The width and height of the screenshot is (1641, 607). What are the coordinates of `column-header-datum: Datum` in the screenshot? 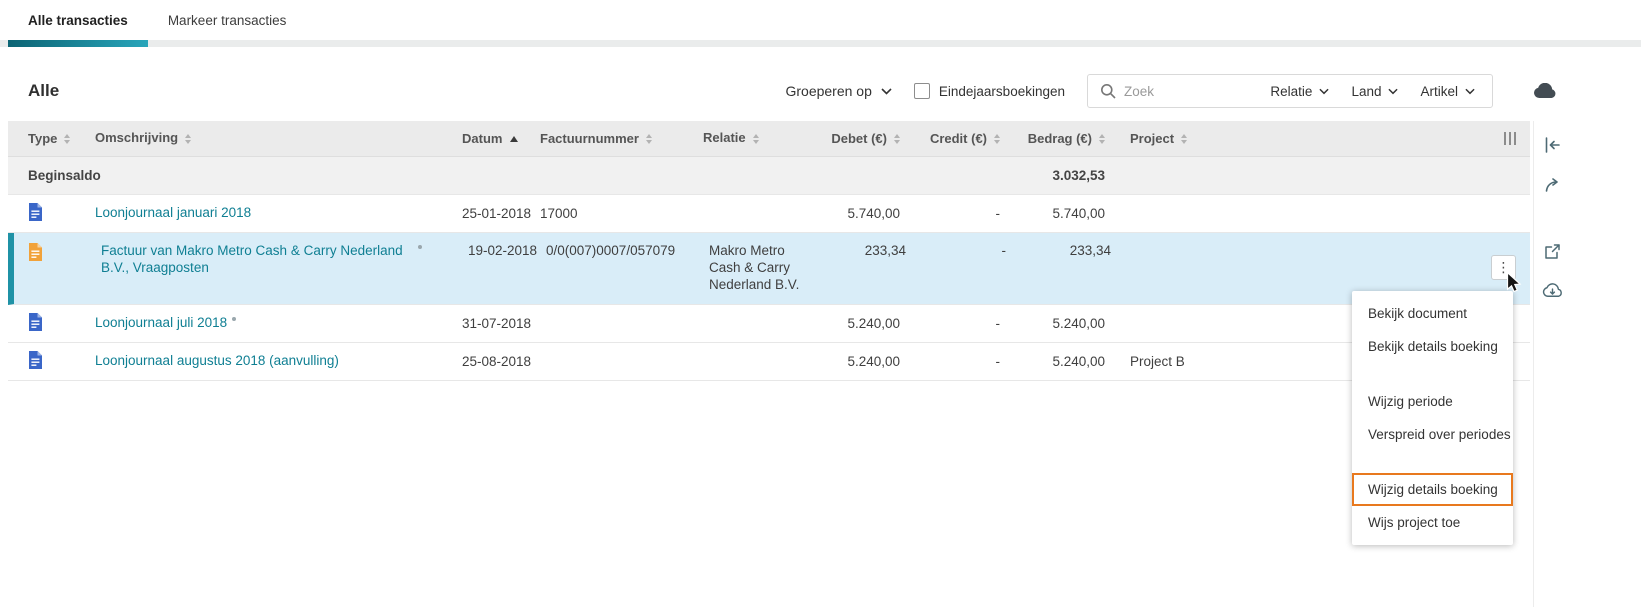 It's located at (501, 138).